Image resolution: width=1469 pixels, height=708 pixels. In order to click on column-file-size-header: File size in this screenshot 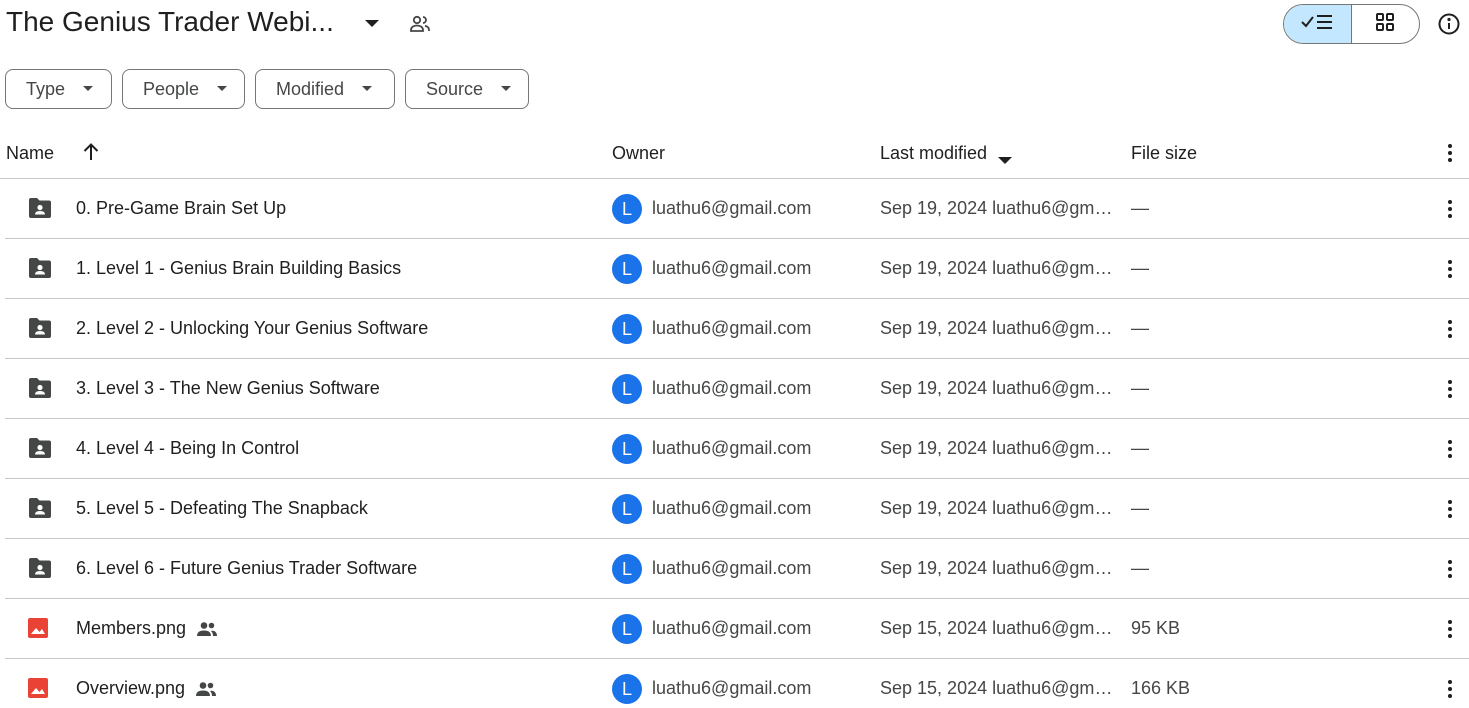, I will do `click(1164, 153)`.